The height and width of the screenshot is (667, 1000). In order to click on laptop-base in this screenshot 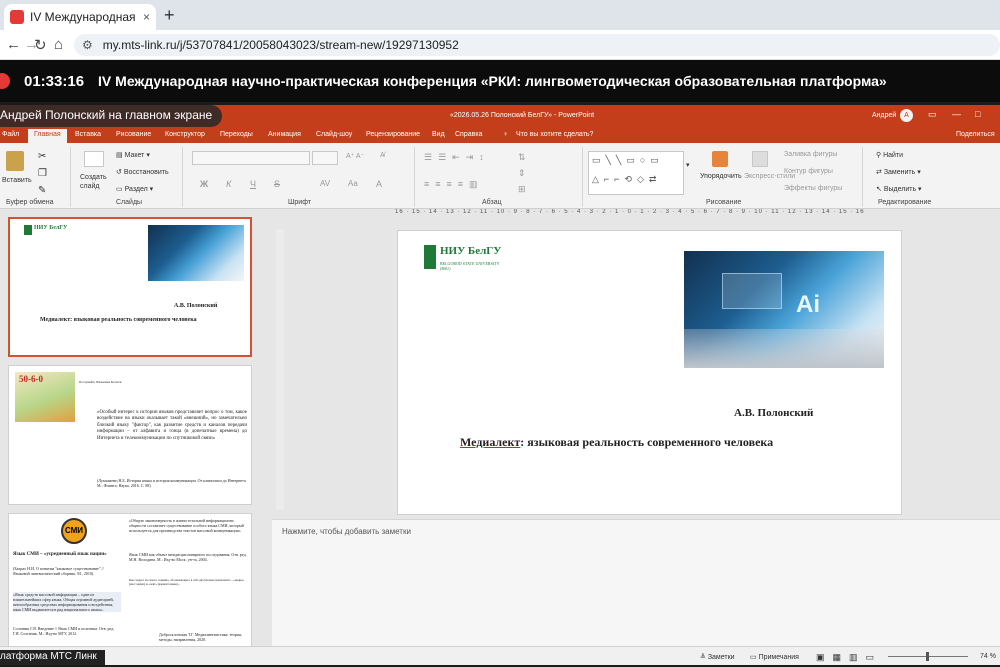, I will do `click(784, 348)`.